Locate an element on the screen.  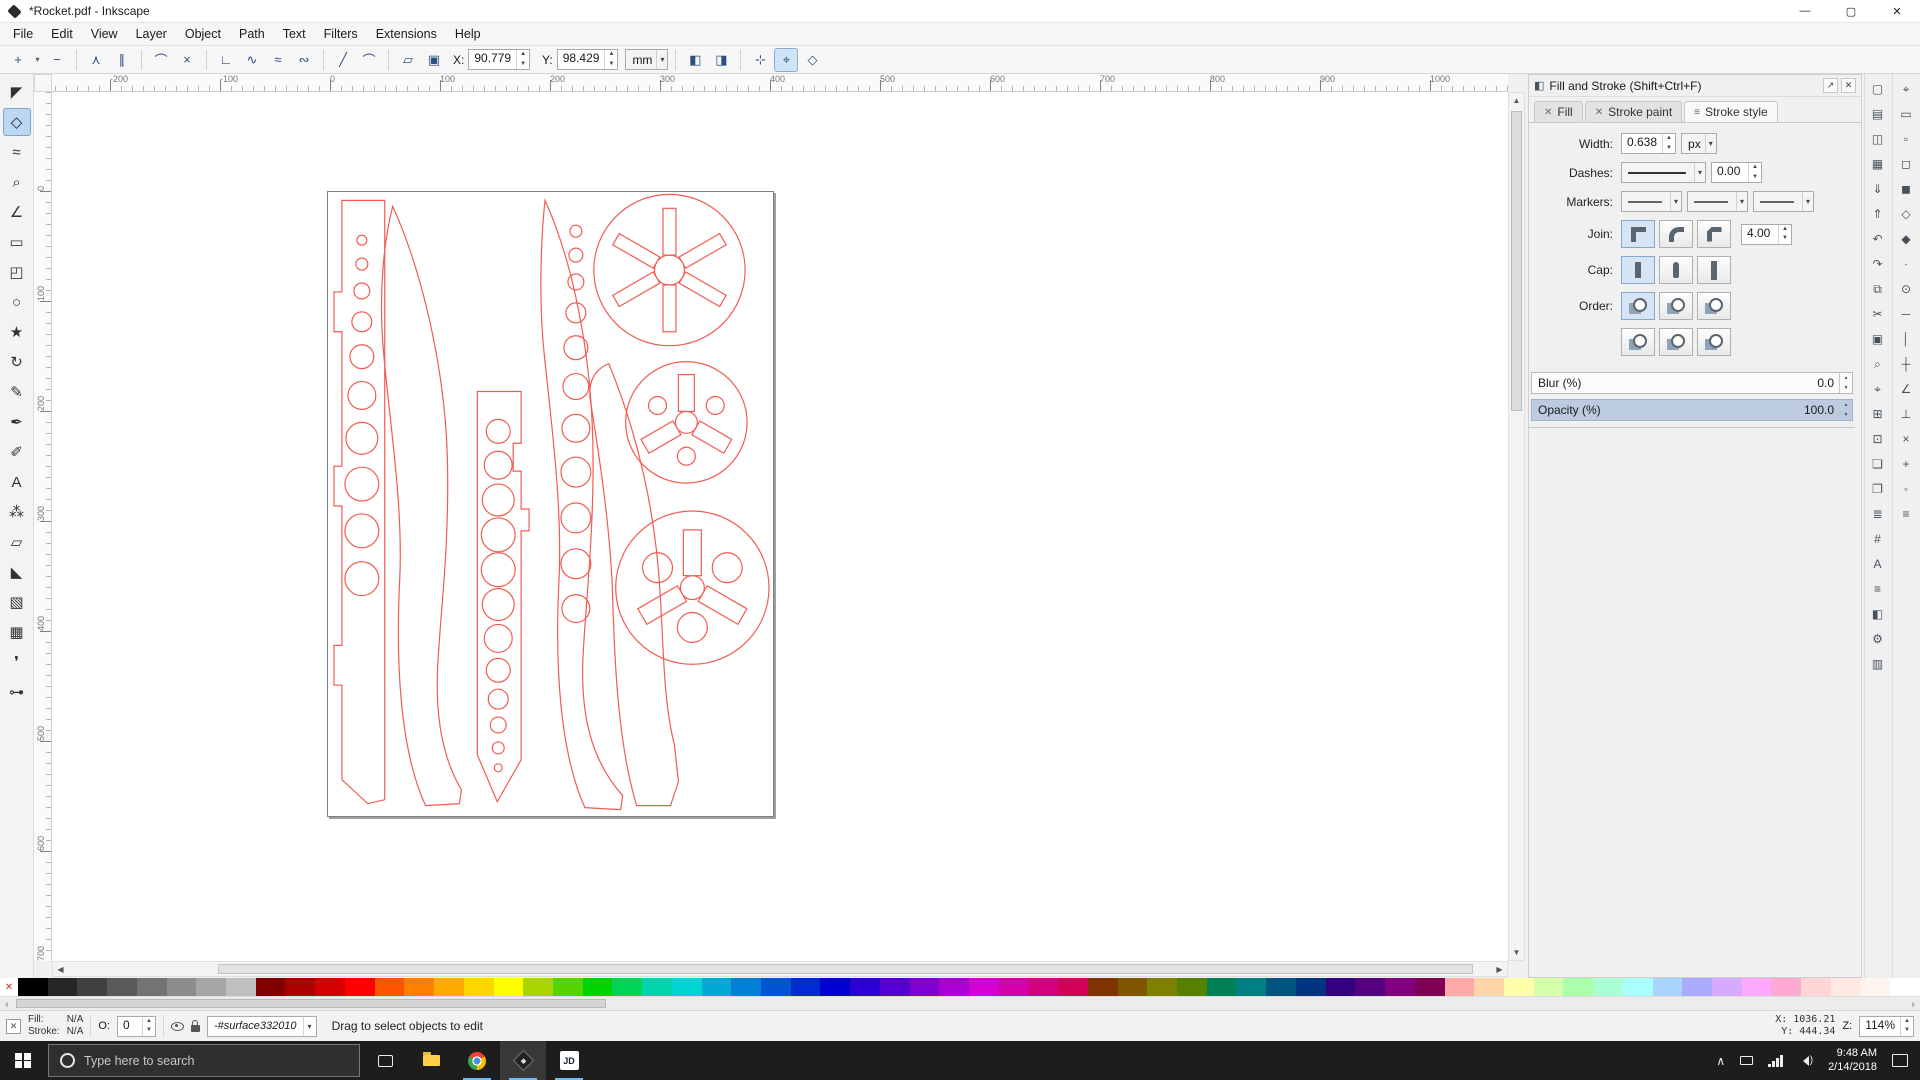
opacity-spin-arrows: ▲ ▼ is located at coordinates (1845, 410).